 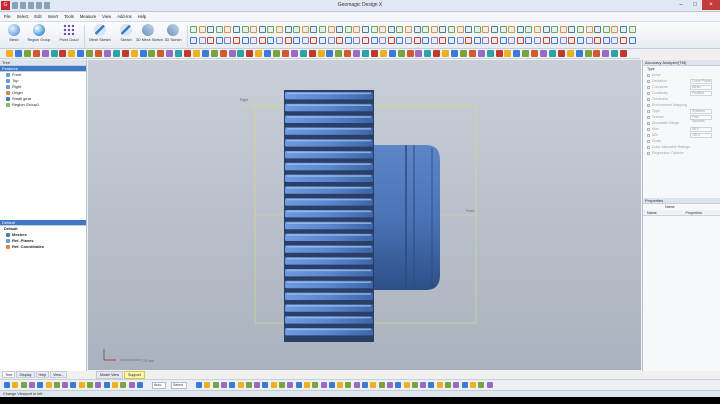 What do you see at coordinates (142, 16) in the screenshot?
I see `menu-help: Help` at bounding box center [142, 16].